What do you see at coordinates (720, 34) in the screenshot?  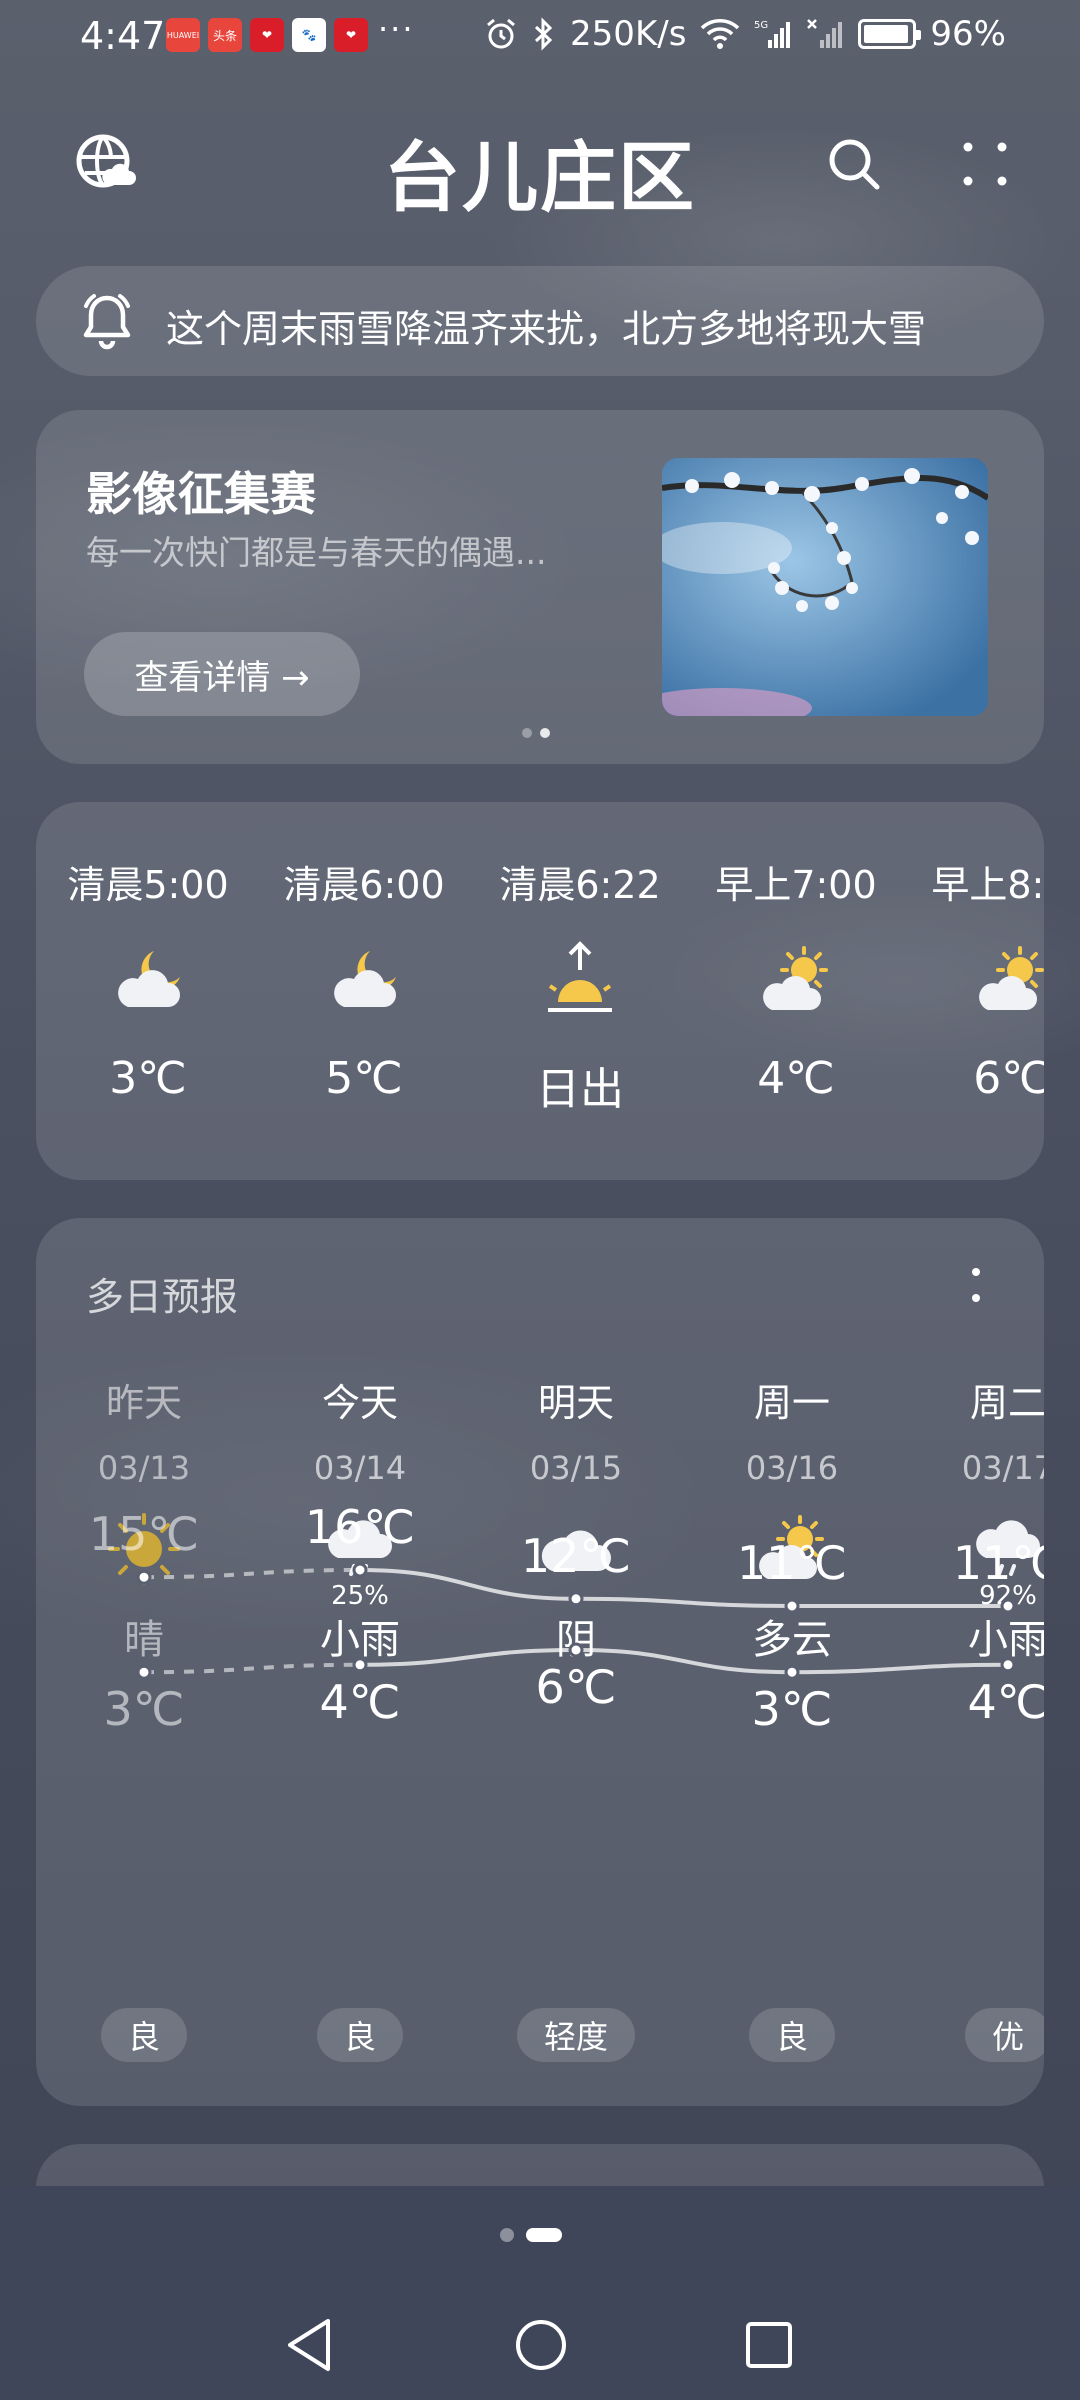 I see `wifi-icon` at bounding box center [720, 34].